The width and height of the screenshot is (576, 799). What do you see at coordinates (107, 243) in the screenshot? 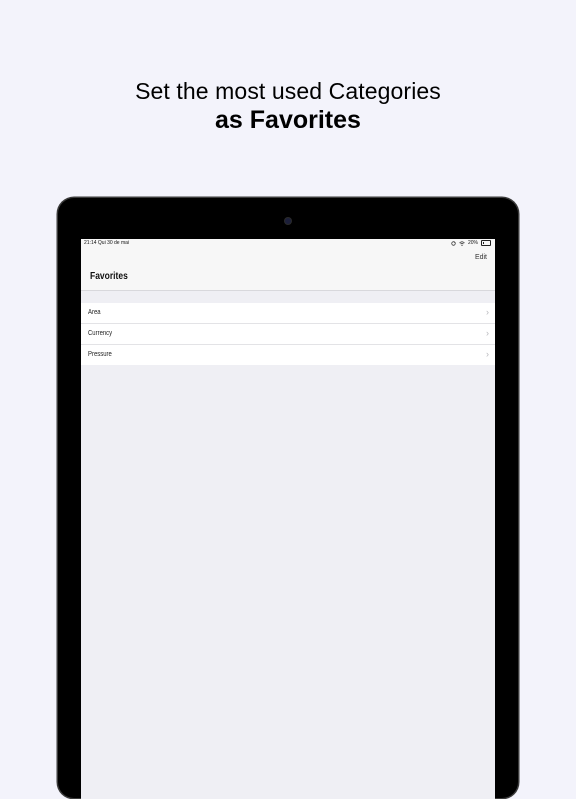
I see `status-time-date: 21:14 Qui 30 de mai` at bounding box center [107, 243].